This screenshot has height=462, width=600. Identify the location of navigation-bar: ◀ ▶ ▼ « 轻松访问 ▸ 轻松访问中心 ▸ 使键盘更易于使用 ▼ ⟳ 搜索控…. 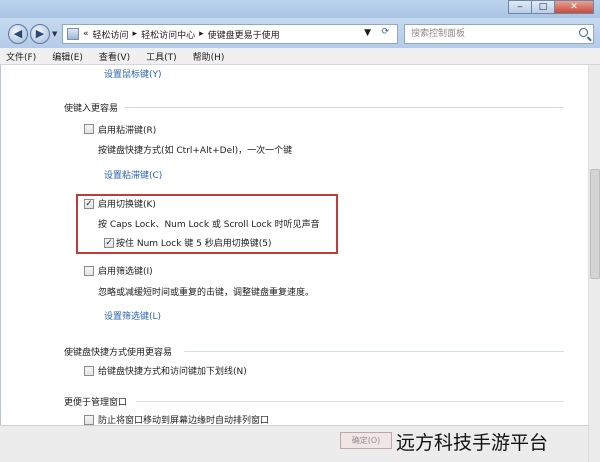
(300, 33).